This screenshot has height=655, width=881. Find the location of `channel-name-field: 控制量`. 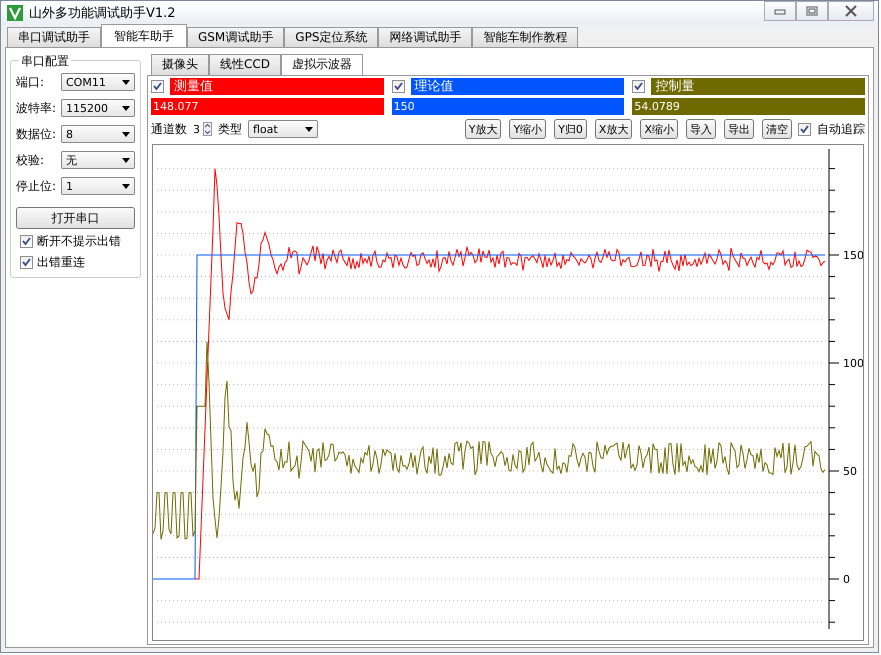

channel-name-field: 控制量 is located at coordinates (758, 86).